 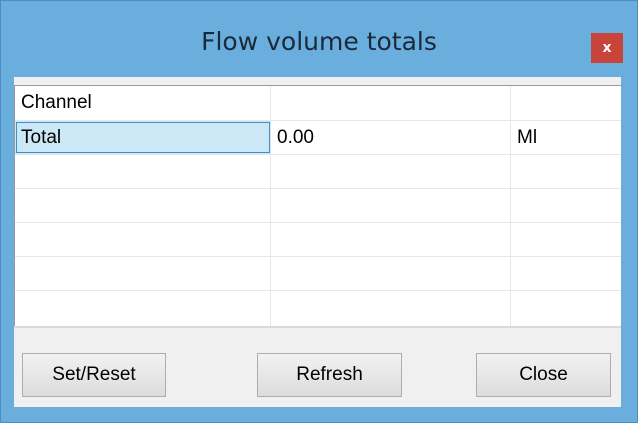 What do you see at coordinates (317, 327) in the screenshot?
I see `grid-bottom-border` at bounding box center [317, 327].